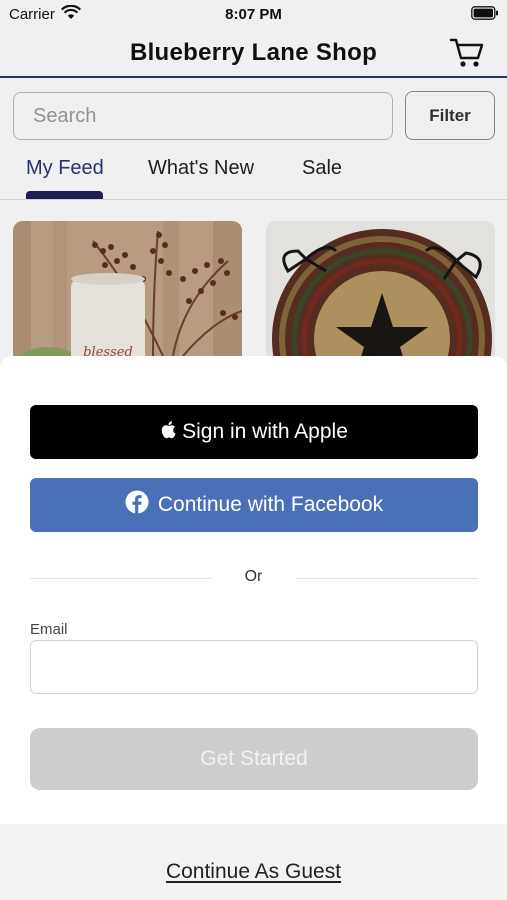 The image size is (507, 900). What do you see at coordinates (254, 667) in the screenshot?
I see `email-field` at bounding box center [254, 667].